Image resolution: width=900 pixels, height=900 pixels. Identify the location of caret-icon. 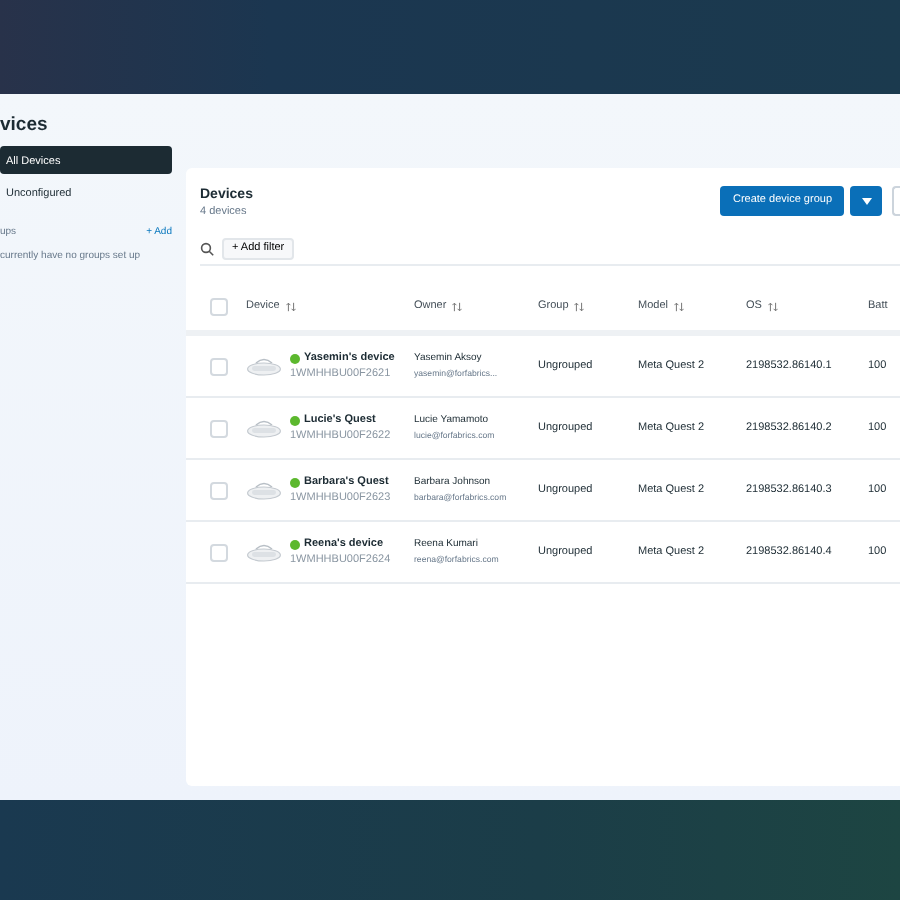
(866, 201).